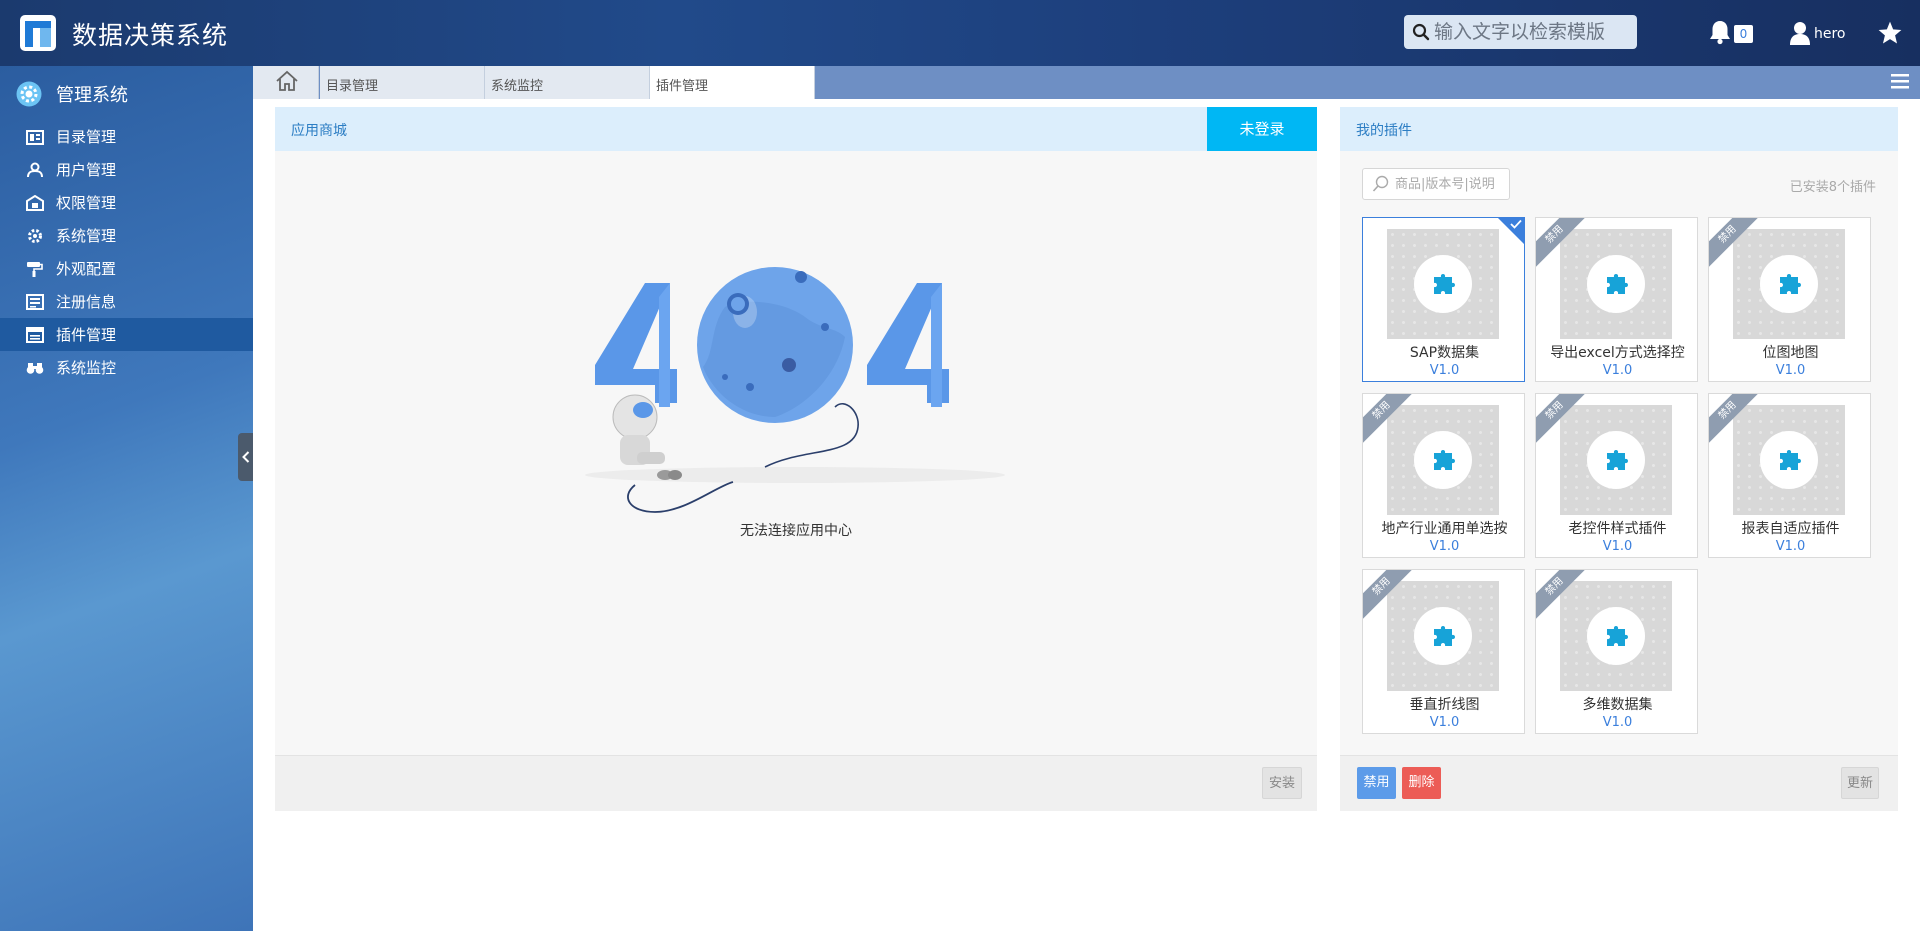 This screenshot has height=931, width=1920. Describe the element at coordinates (86, 170) in the screenshot. I see `sidebar-item-label: 用户管理` at that location.